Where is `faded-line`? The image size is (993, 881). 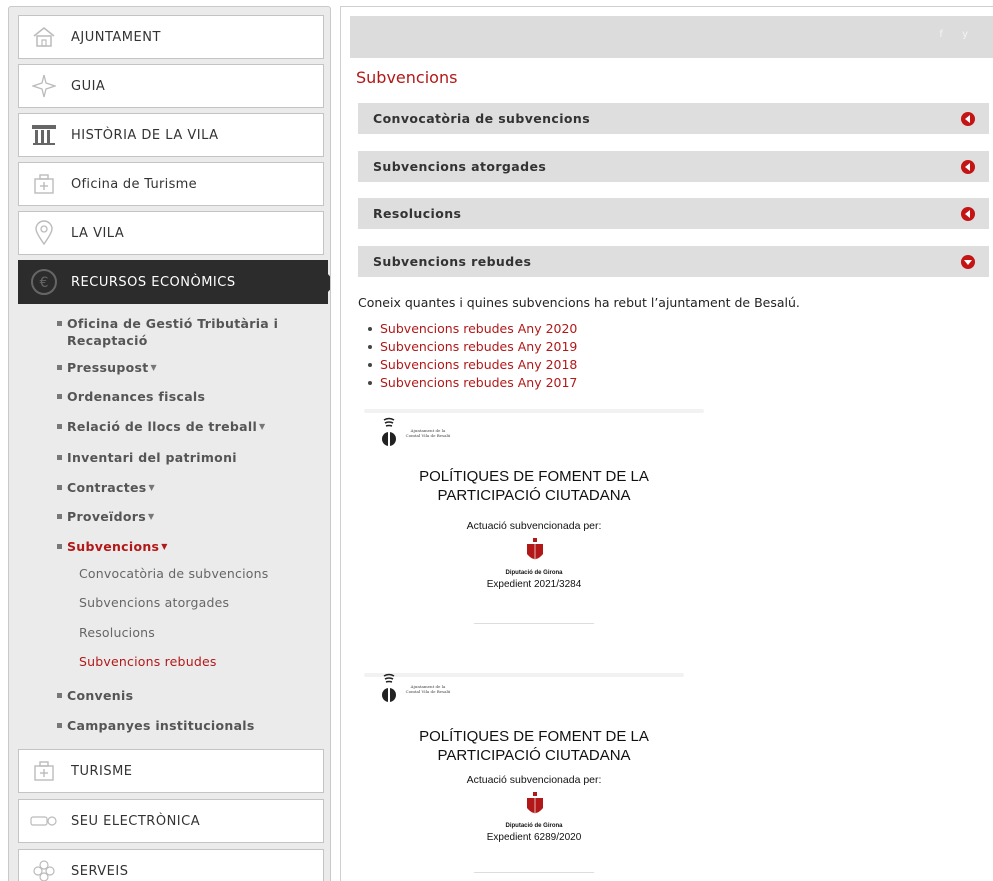 faded-line is located at coordinates (534, 411).